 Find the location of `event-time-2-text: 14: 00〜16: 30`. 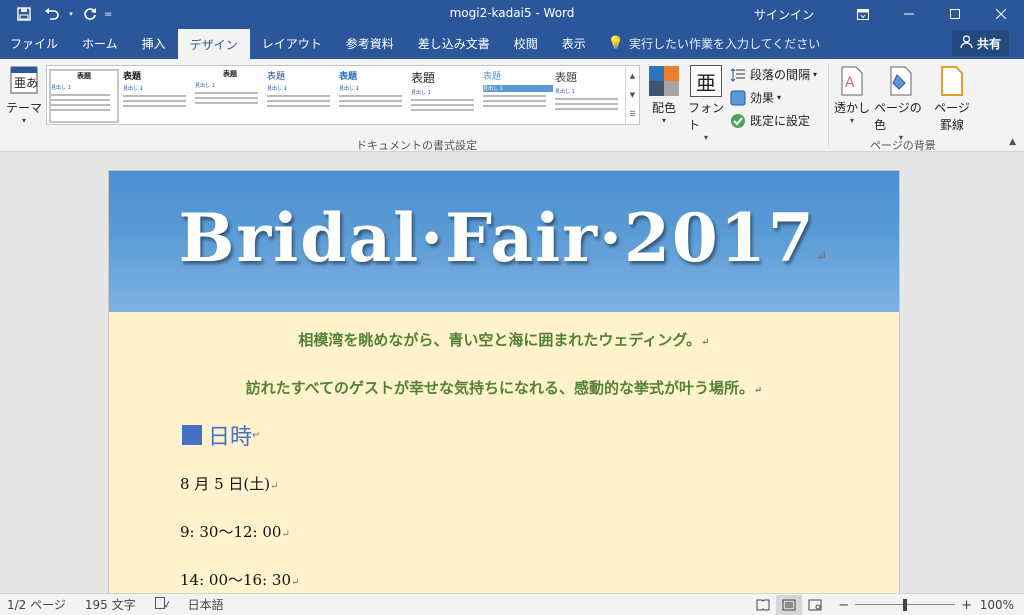

event-time-2-text: 14: 00〜16: 30 is located at coordinates (235, 580).